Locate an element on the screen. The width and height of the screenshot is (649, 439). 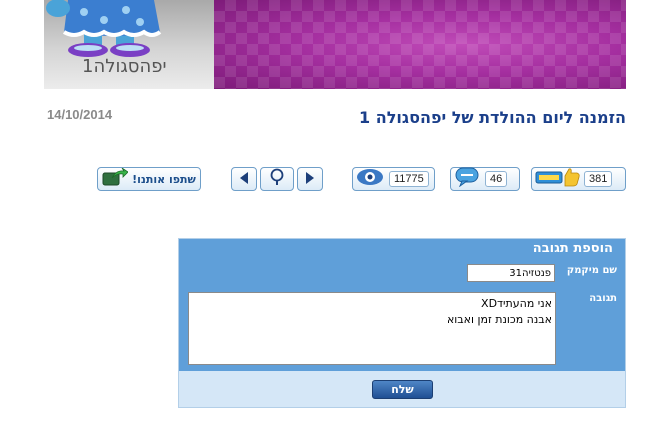
share-label: שתפו אותנו! is located at coordinates (164, 179).